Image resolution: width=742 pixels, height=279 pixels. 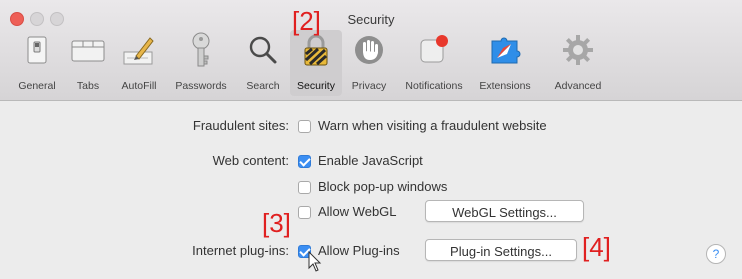 What do you see at coordinates (250, 160) in the screenshot?
I see `web-content-label: Web content:` at bounding box center [250, 160].